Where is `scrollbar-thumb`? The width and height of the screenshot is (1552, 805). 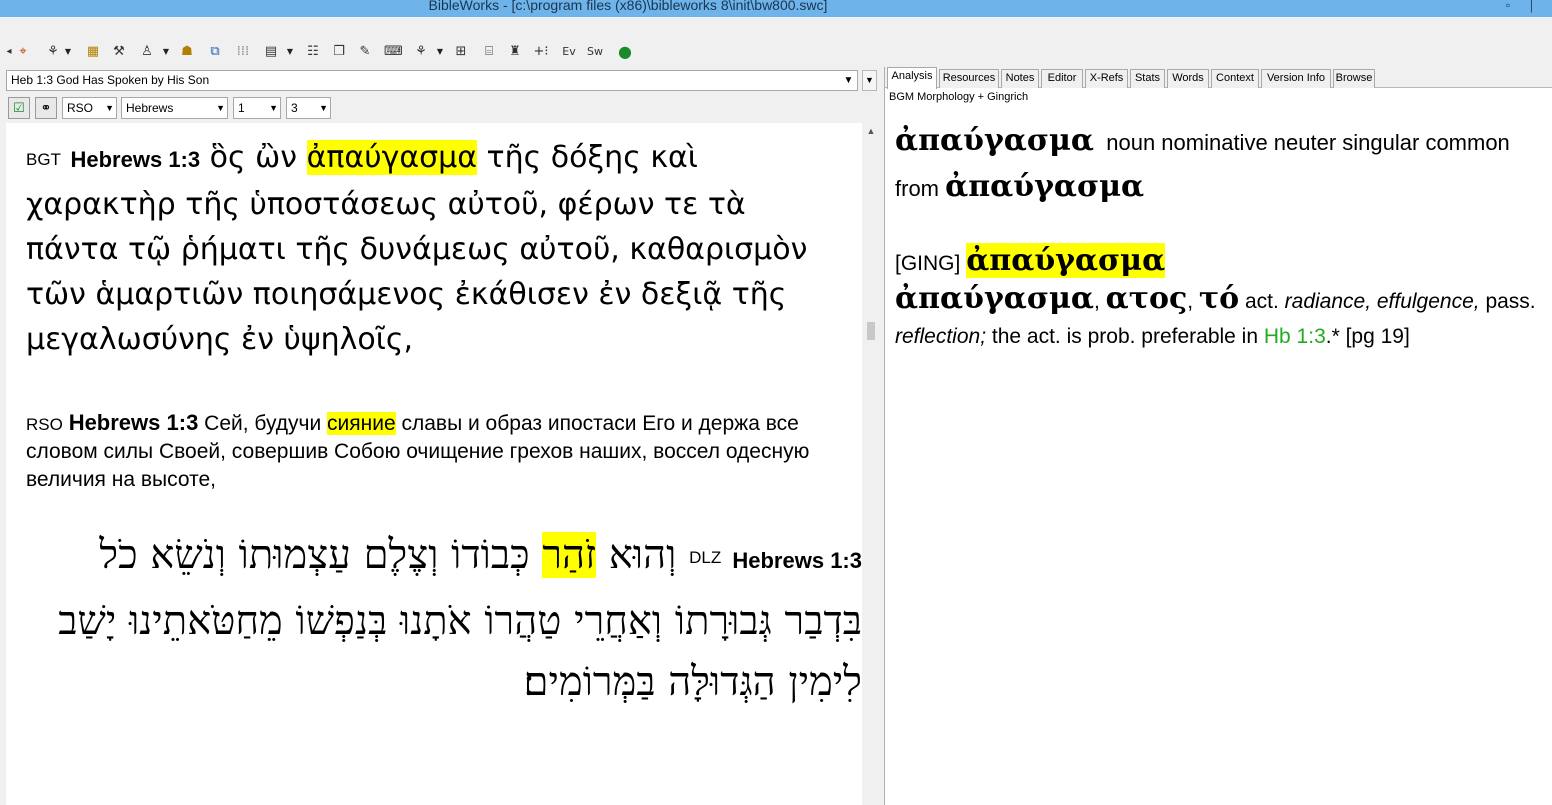 scrollbar-thumb is located at coordinates (871, 331).